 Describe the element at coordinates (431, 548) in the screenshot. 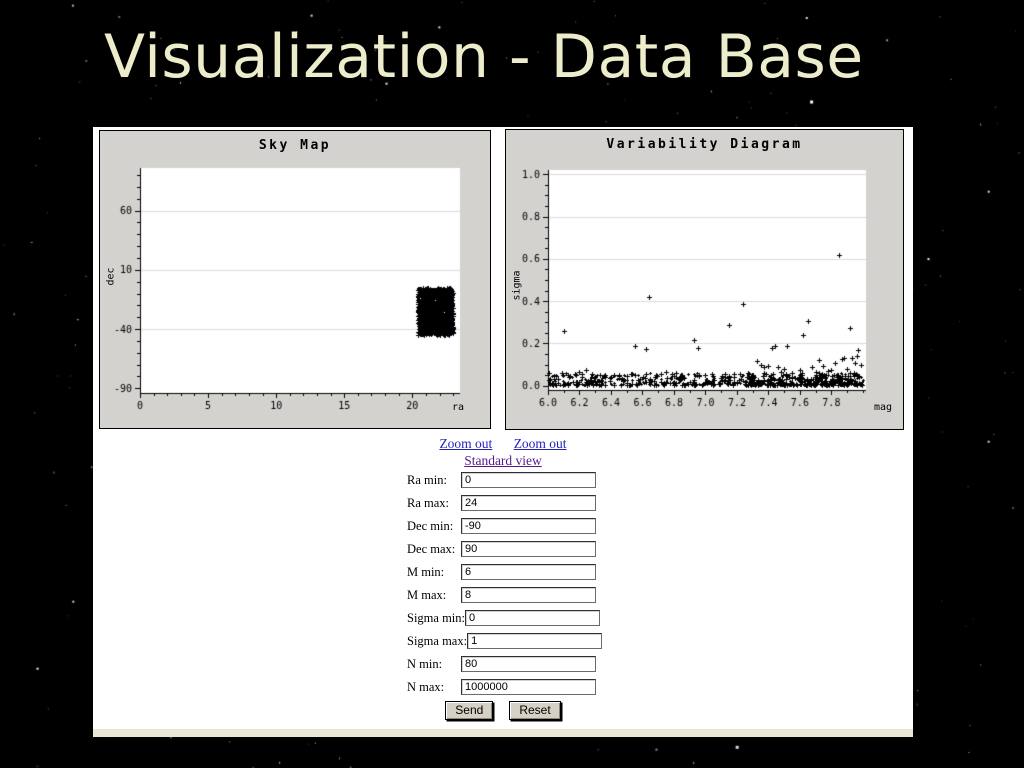

I see `dec-max-label: Dec max:` at that location.